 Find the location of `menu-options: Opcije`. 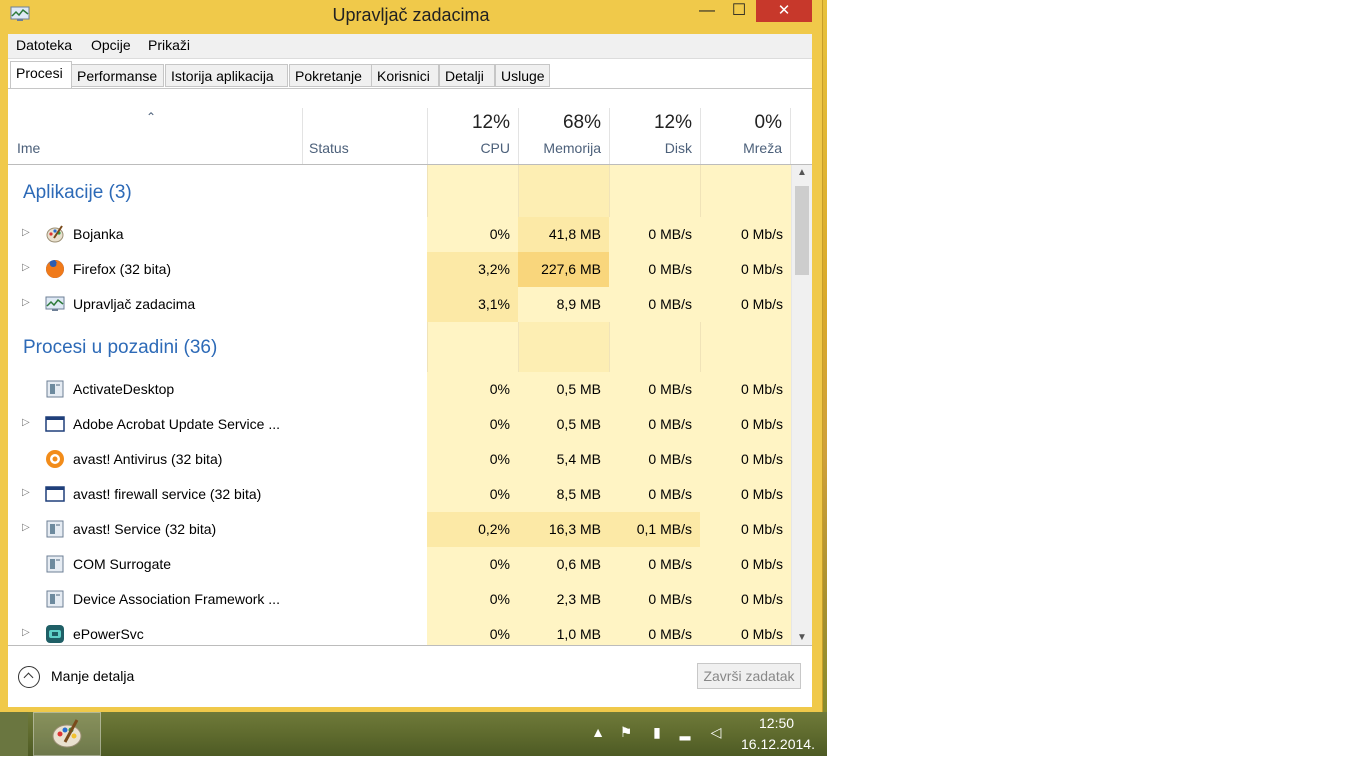

menu-options: Opcije is located at coordinates (111, 45).